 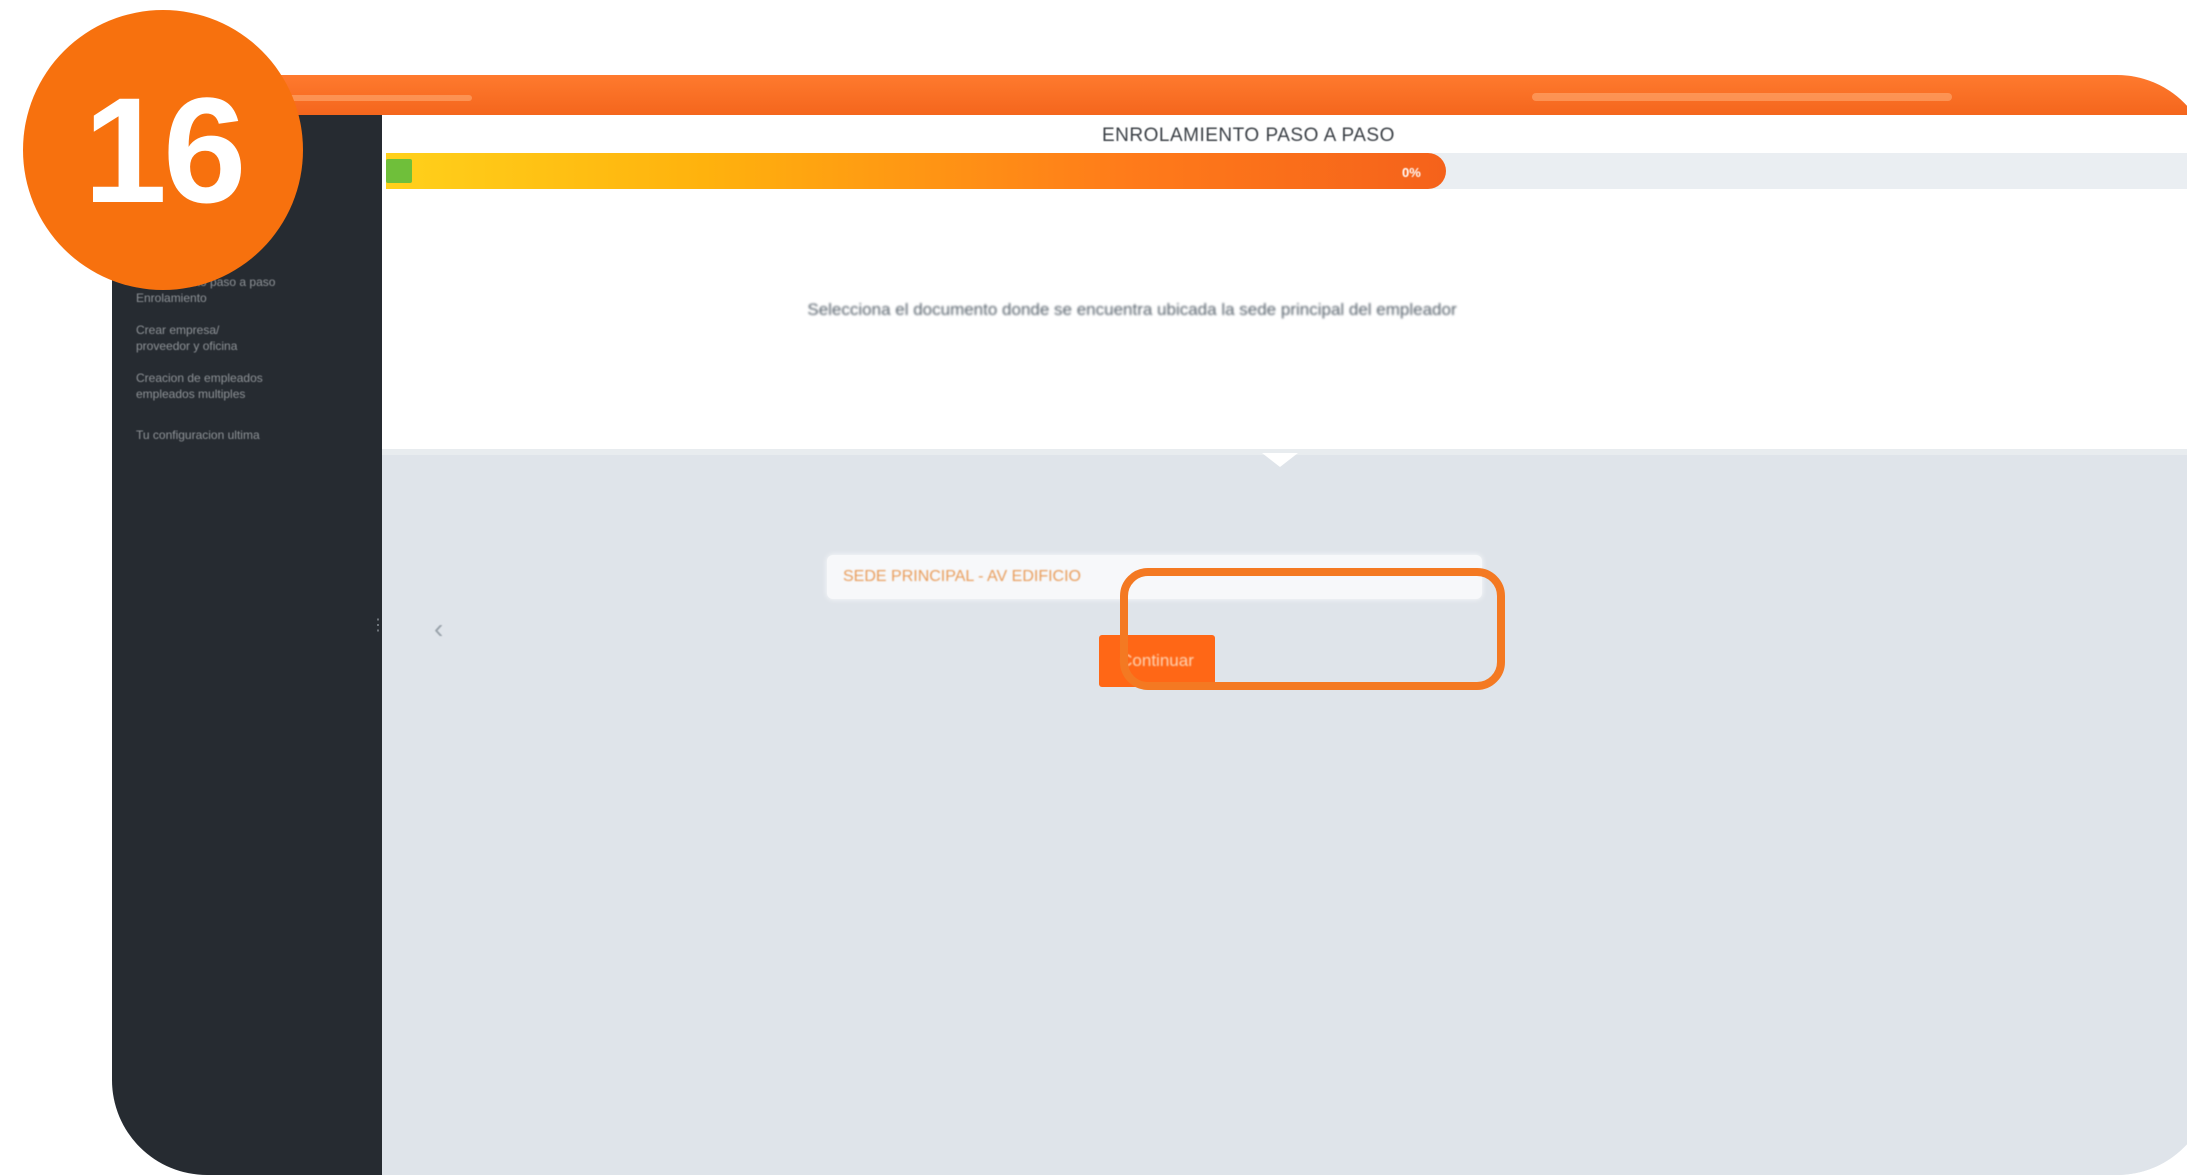 What do you see at coordinates (1149, 95) in the screenshot?
I see `top-navbar` at bounding box center [1149, 95].